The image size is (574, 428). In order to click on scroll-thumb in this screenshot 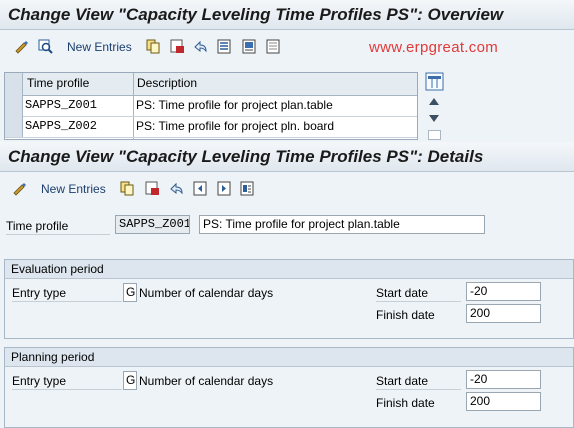, I will do `click(434, 135)`.